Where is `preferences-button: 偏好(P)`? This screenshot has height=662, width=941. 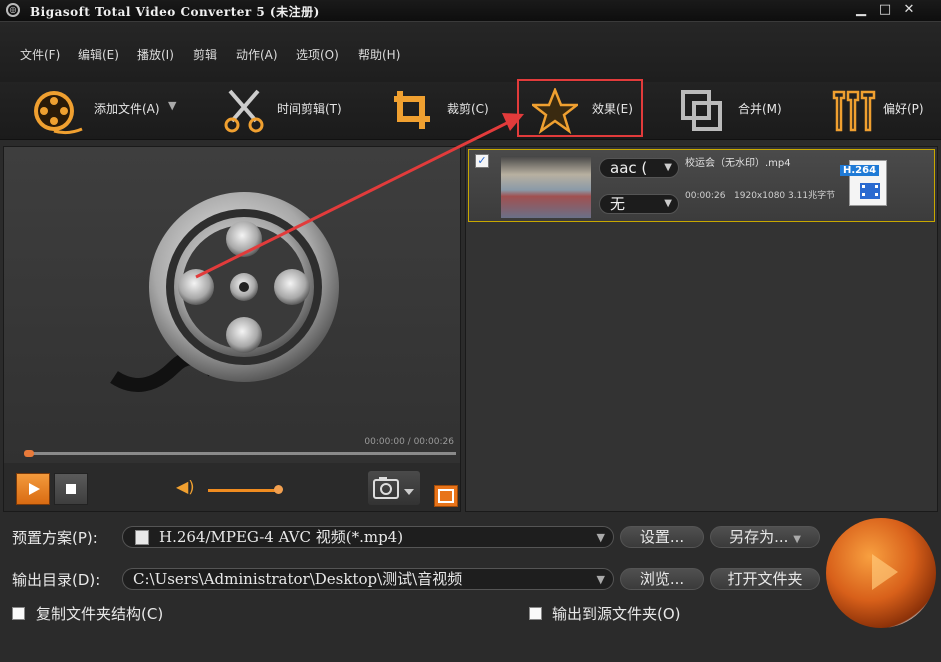 preferences-button: 偏好(P) is located at coordinates (883, 111).